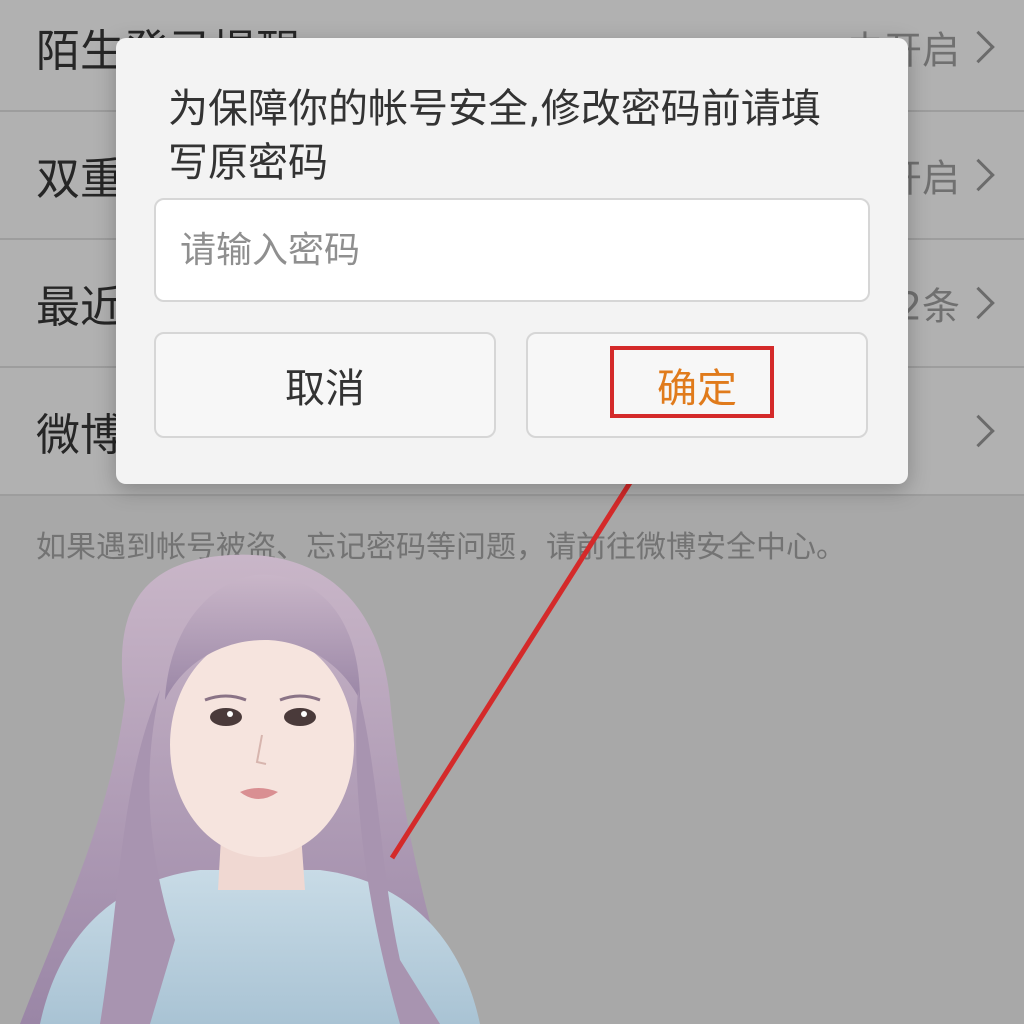 This screenshot has height=1024, width=1024. What do you see at coordinates (441, 547) in the screenshot?
I see `footer-note: 如果遇到帐号被盗、忘记密码等问题，请前往微博安全中心。` at bounding box center [441, 547].